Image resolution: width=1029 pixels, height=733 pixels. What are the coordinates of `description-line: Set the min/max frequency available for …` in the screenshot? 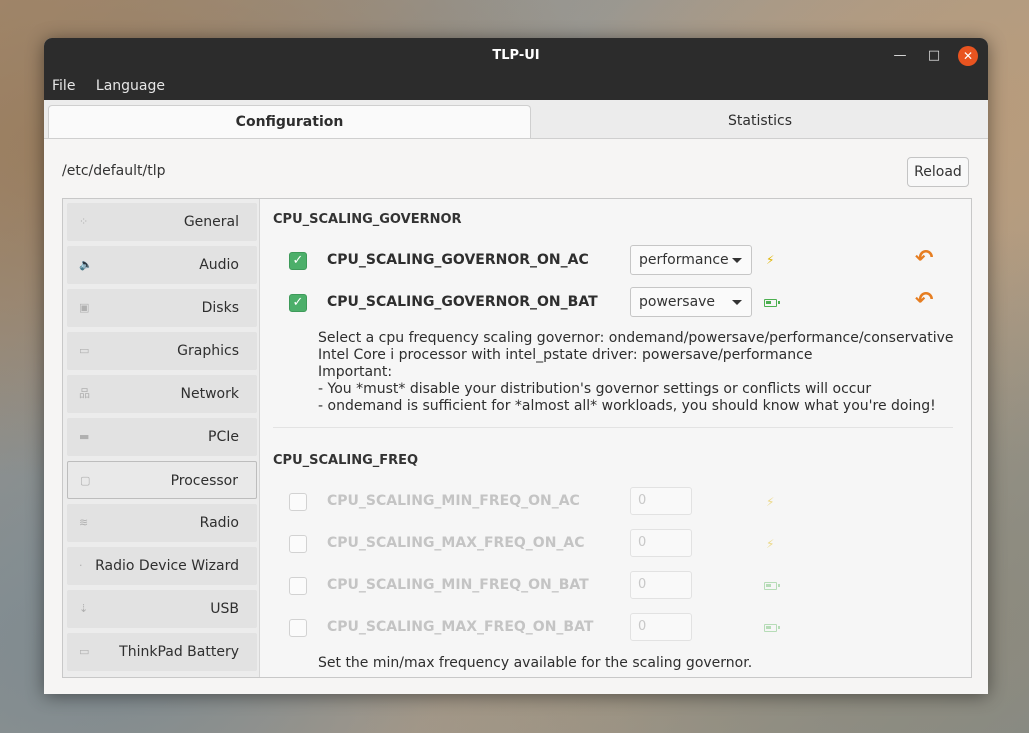 It's located at (535, 663).